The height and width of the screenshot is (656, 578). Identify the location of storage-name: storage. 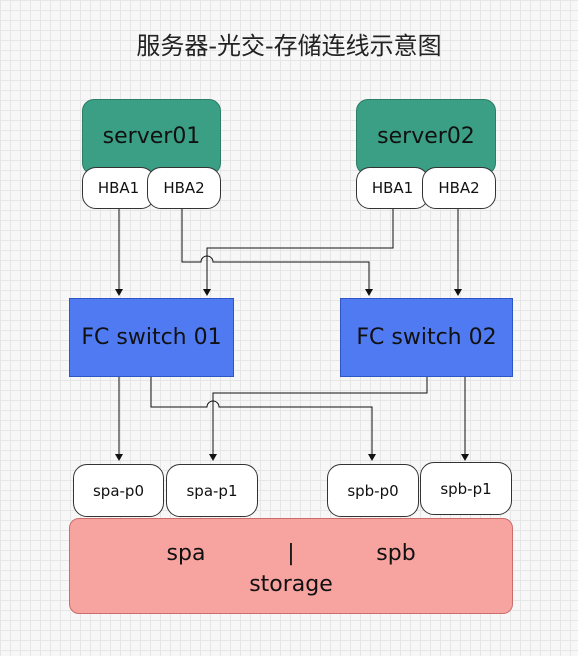
(291, 584).